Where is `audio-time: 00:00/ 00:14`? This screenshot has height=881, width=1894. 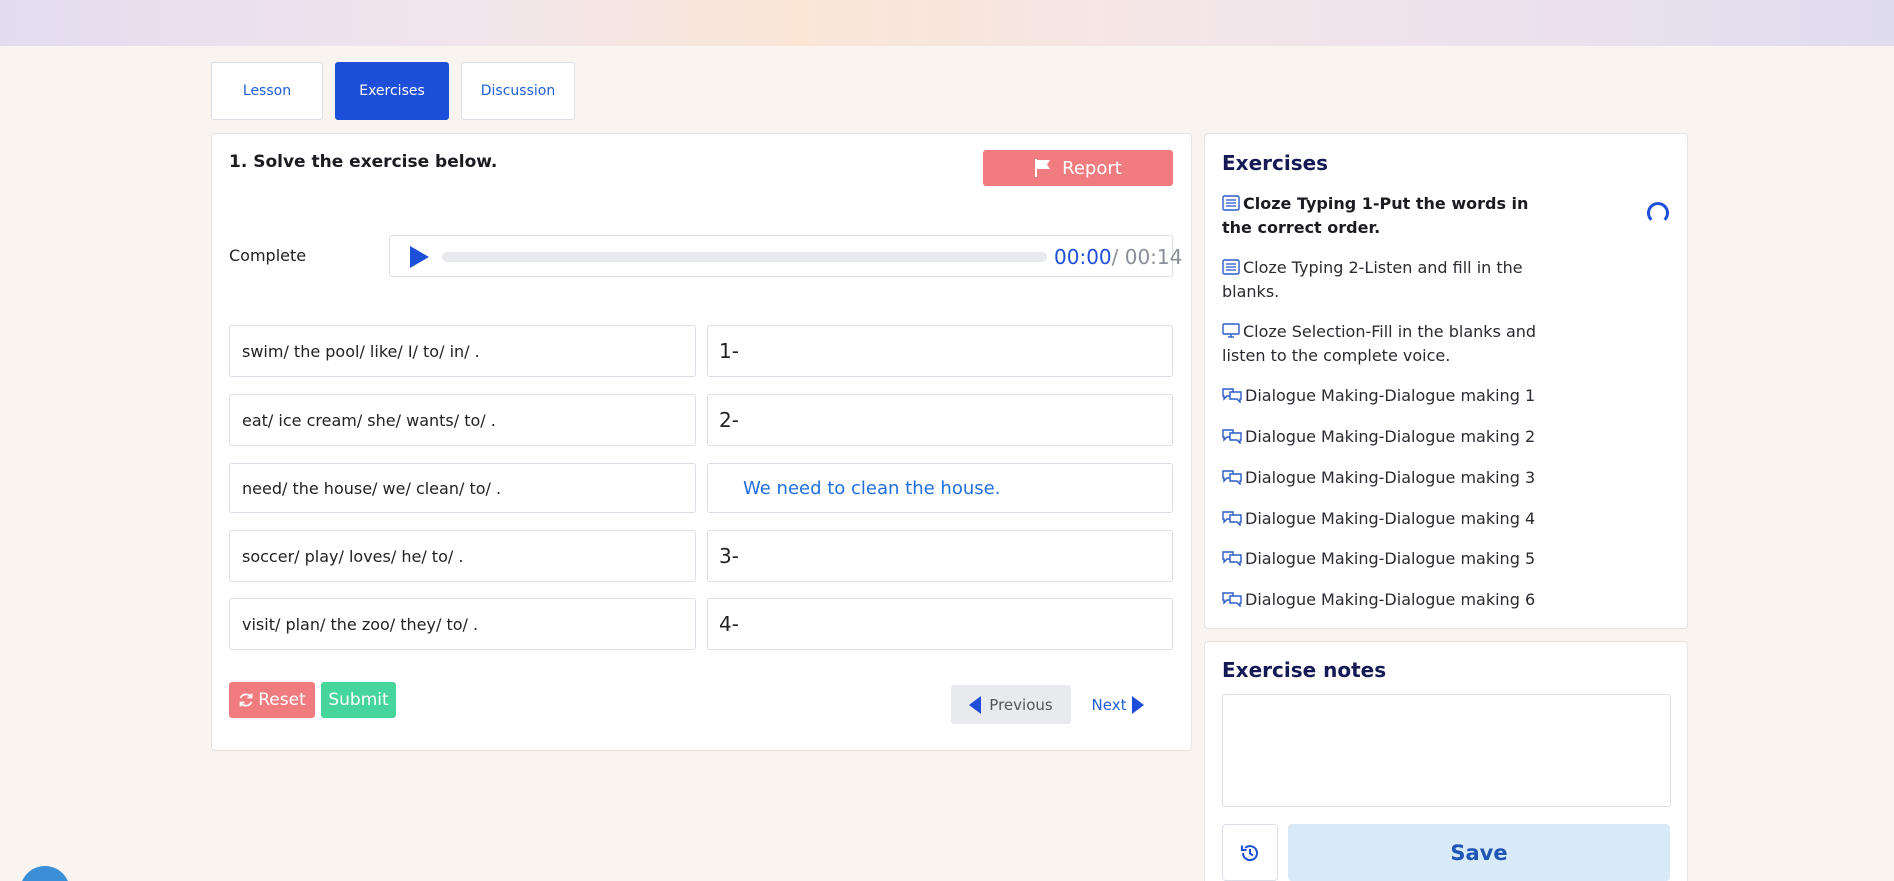 audio-time: 00:00/ 00:14 is located at coordinates (1118, 257).